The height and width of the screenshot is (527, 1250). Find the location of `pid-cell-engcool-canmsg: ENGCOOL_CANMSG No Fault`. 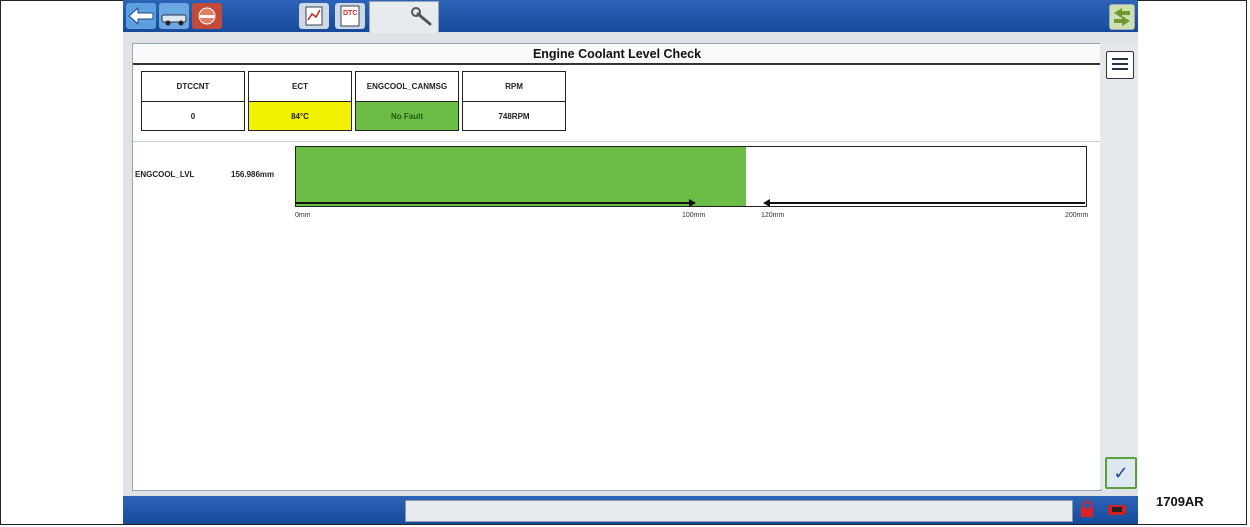

pid-cell-engcool-canmsg: ENGCOOL_CANMSG No Fault is located at coordinates (407, 101).